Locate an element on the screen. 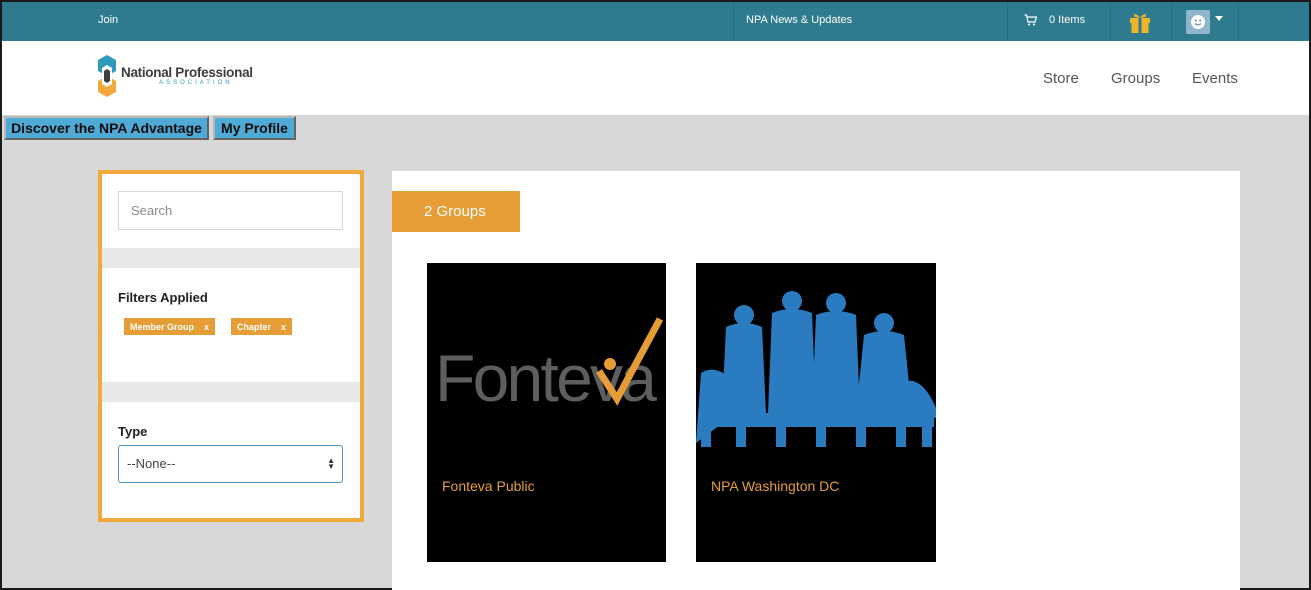 The height and width of the screenshot is (590, 1311). nav-events: Events is located at coordinates (1215, 78).